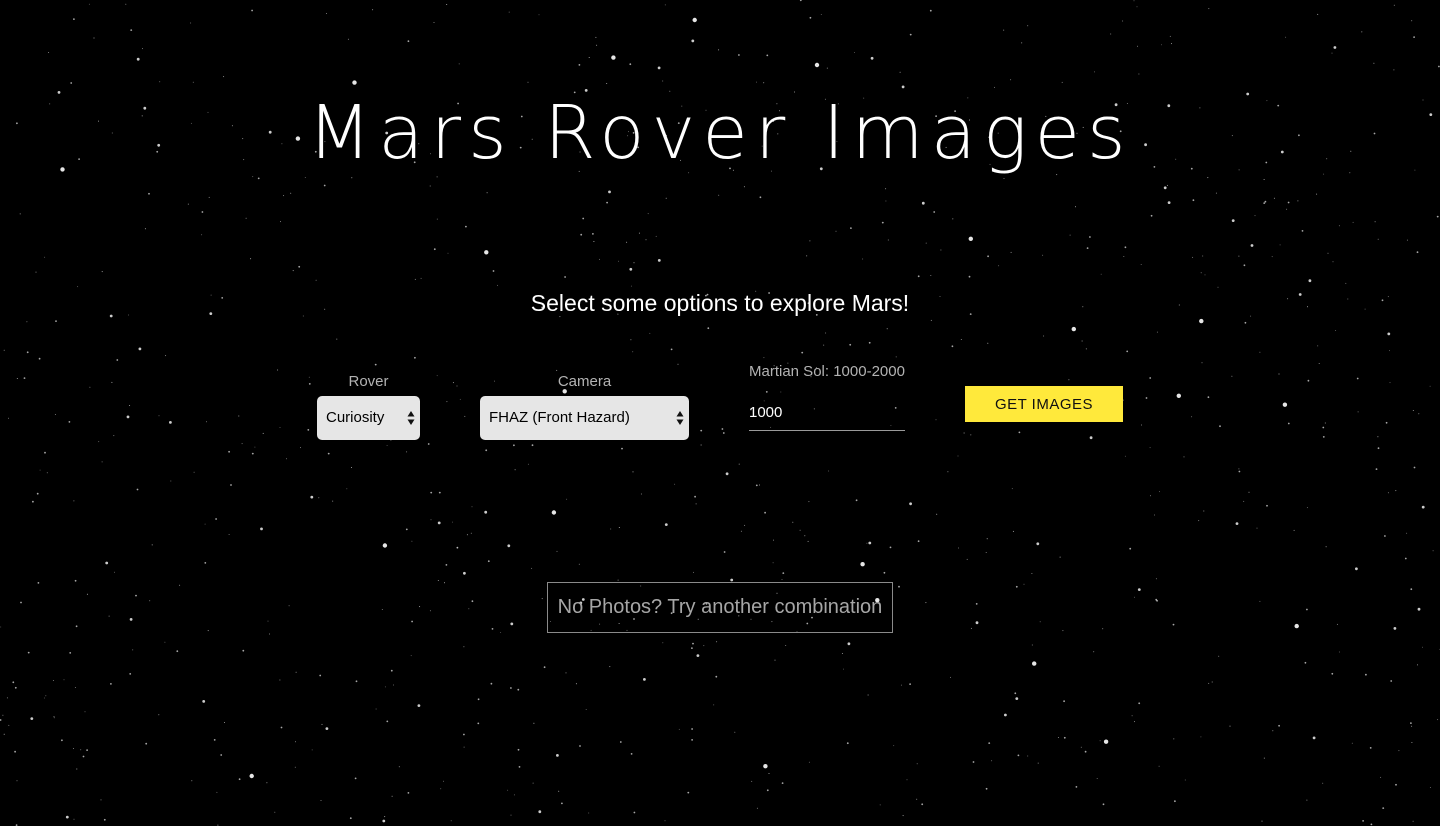 The width and height of the screenshot is (1440, 826). Describe the element at coordinates (584, 381) in the screenshot. I see `camera-label: Camera` at that location.